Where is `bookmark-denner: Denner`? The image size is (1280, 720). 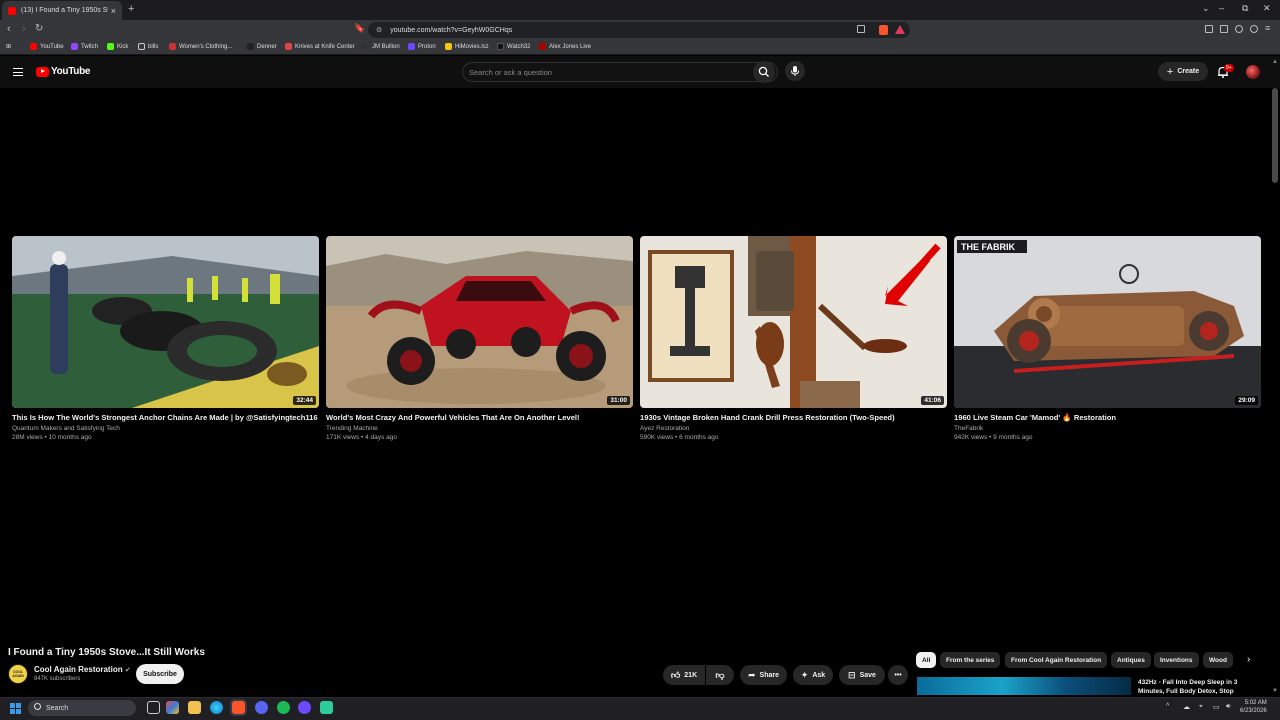 bookmark-denner: Denner is located at coordinates (262, 46).